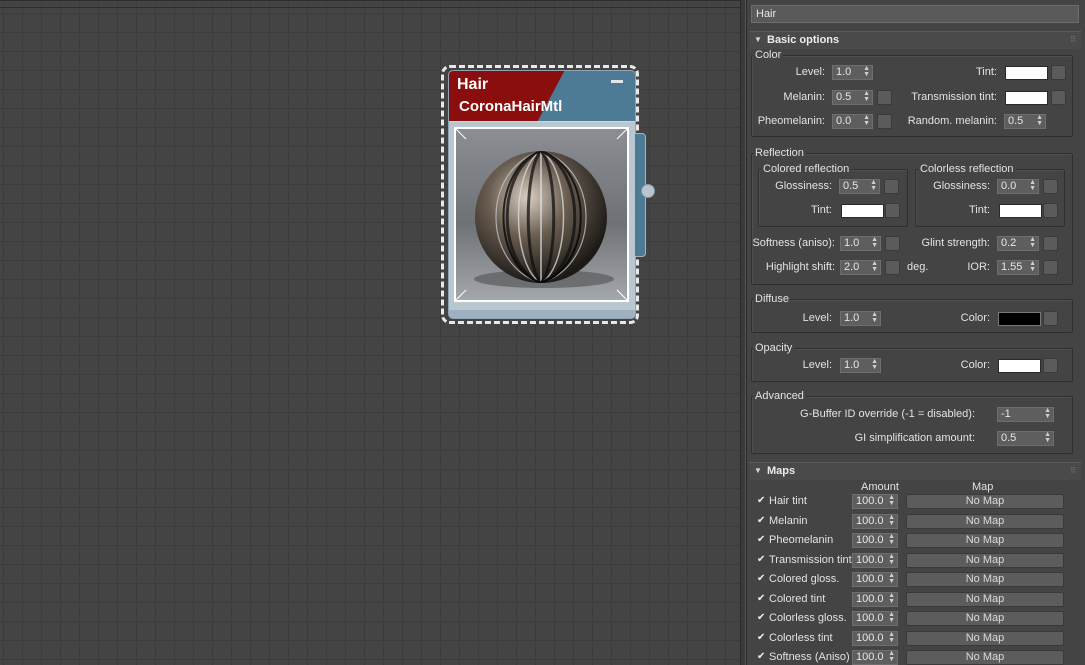 This screenshot has height=665, width=1085. Describe the element at coordinates (1050, 267) in the screenshot. I see `ior-map-button` at that location.